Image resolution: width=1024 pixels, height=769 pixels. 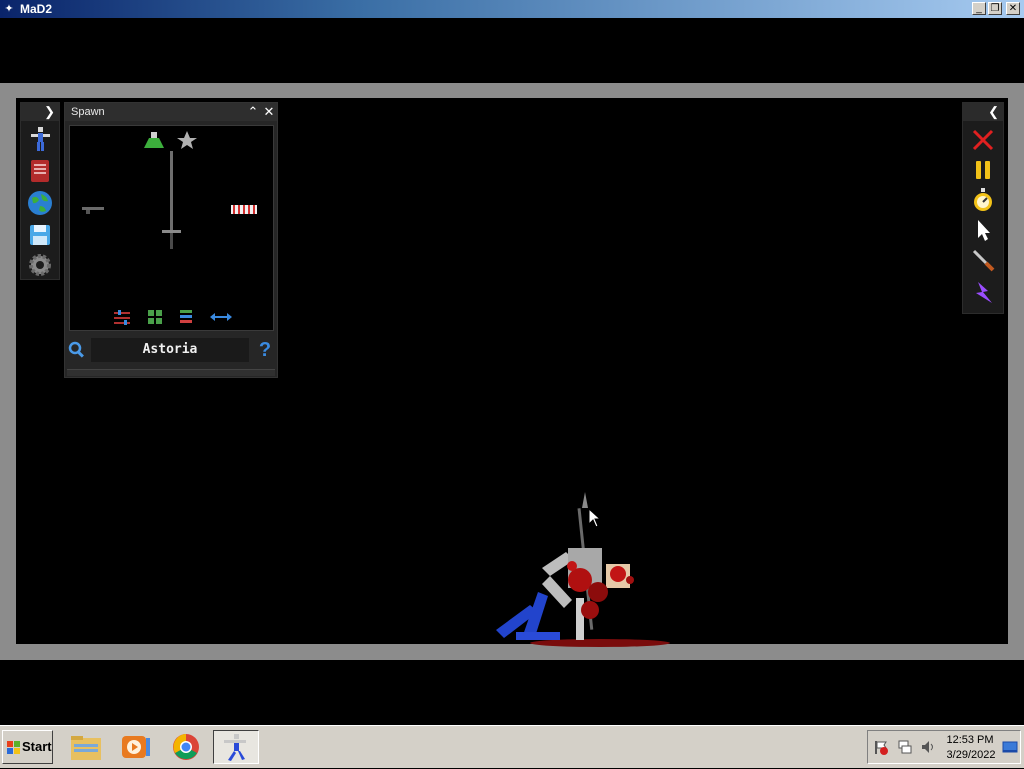 What do you see at coordinates (944, 747) in the screenshot?
I see `system-tray: 12:53 PM 3/29/2022` at bounding box center [944, 747].